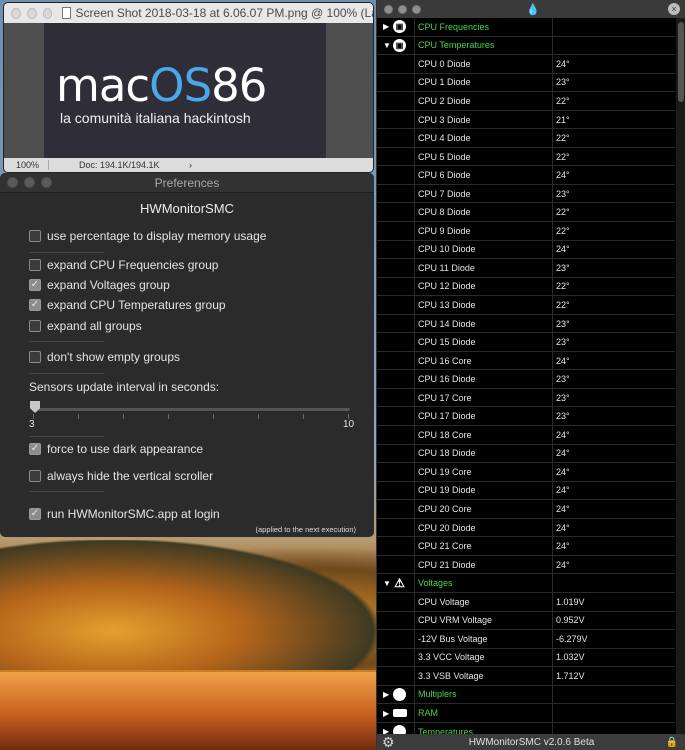  I want to click on multipliers-icon, so click(399, 694).